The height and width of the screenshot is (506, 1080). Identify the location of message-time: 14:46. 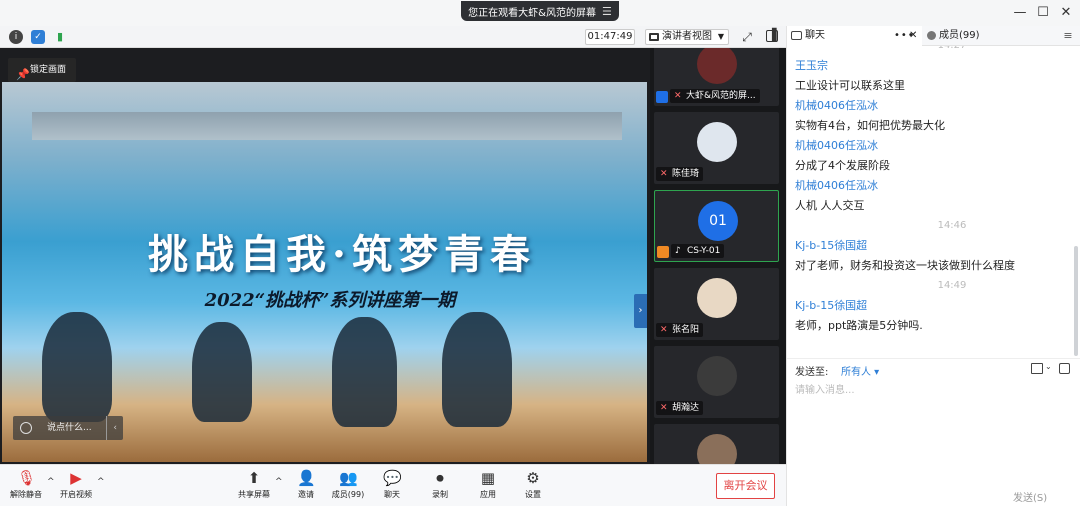
(952, 225).